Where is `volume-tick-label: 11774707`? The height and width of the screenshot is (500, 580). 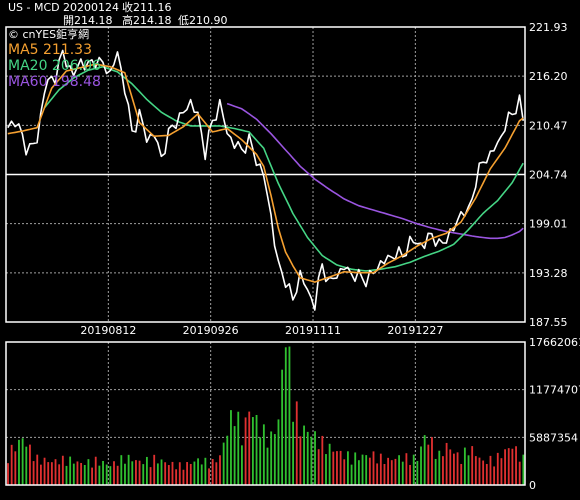
volume-tick-label: 11774707 is located at coordinates (554, 390).